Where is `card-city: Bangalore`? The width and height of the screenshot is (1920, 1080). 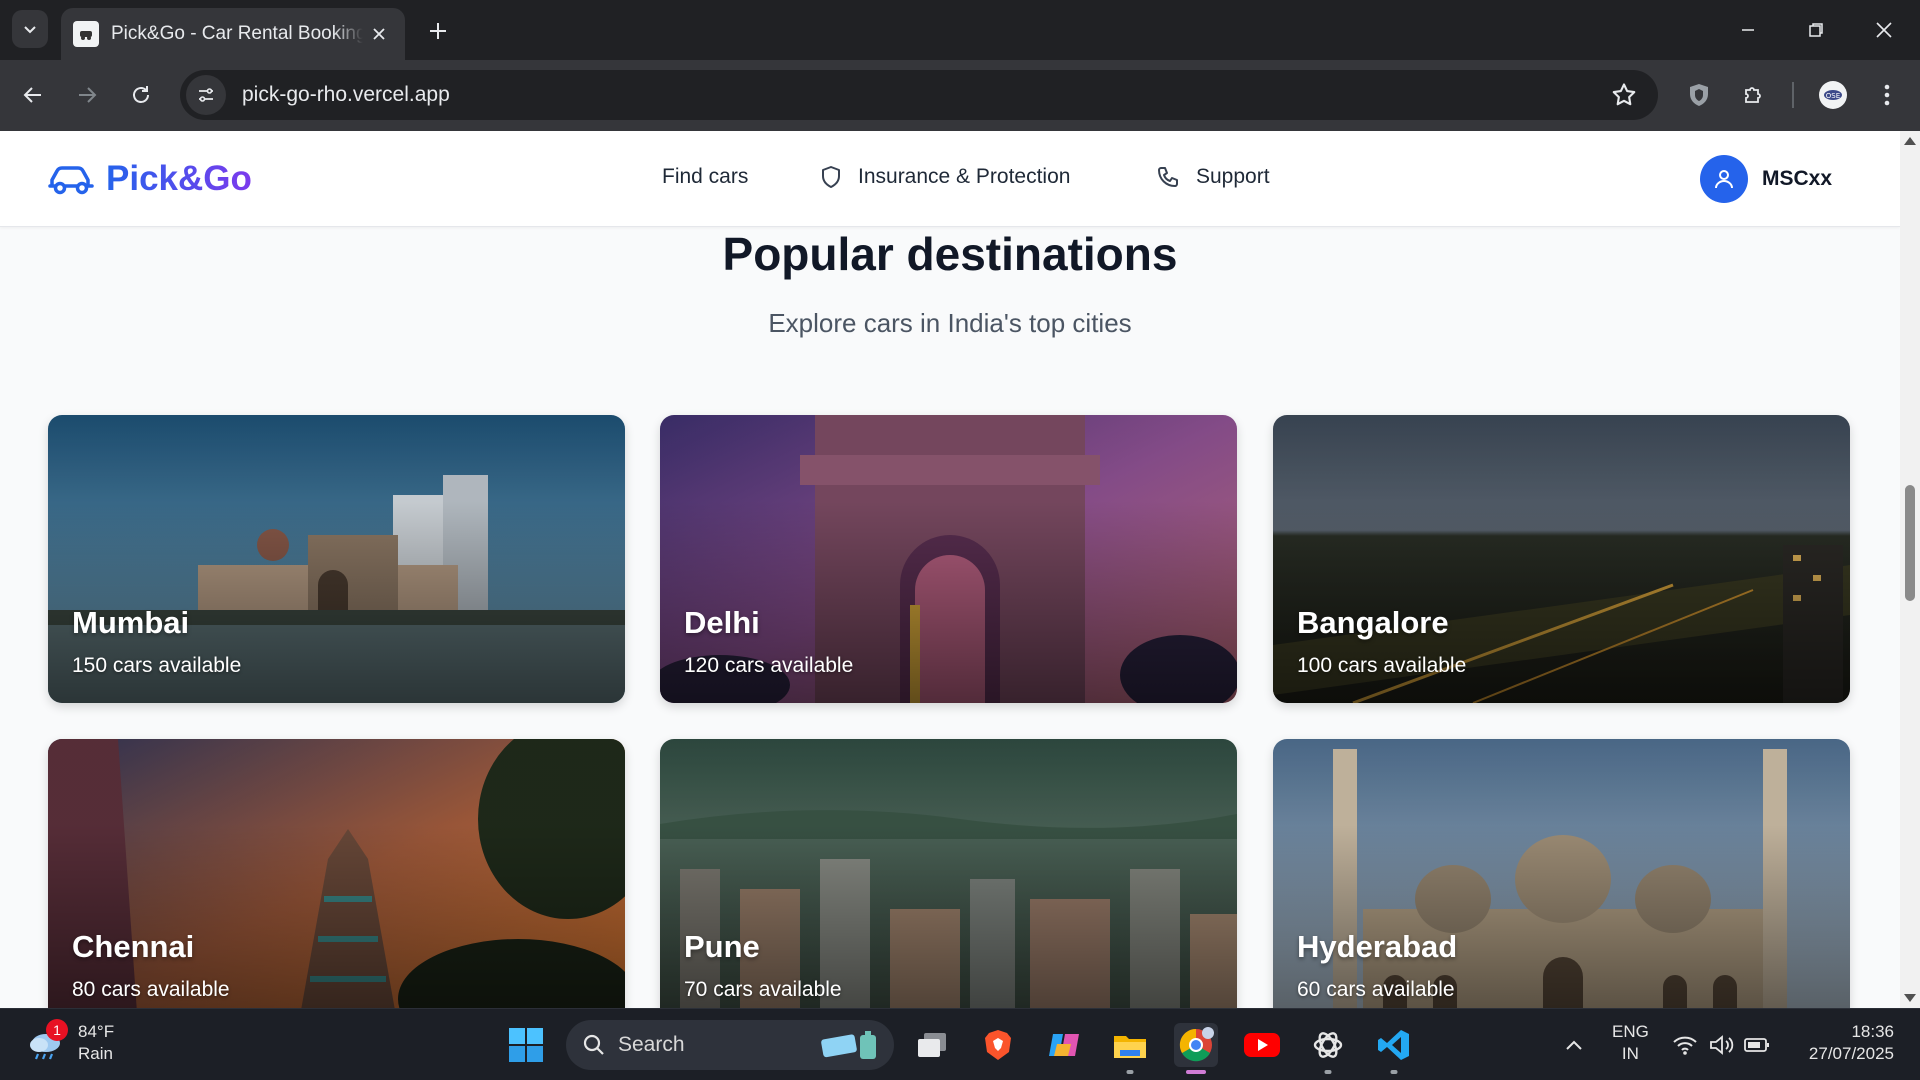 card-city: Bangalore is located at coordinates (1373, 622).